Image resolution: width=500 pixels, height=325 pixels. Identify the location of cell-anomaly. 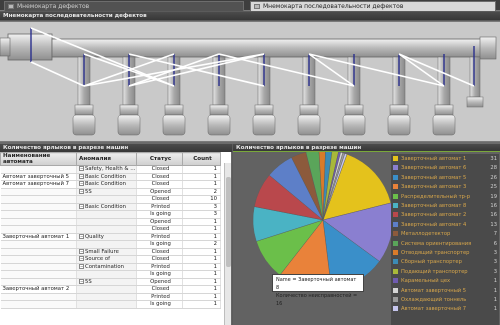
(106, 199).